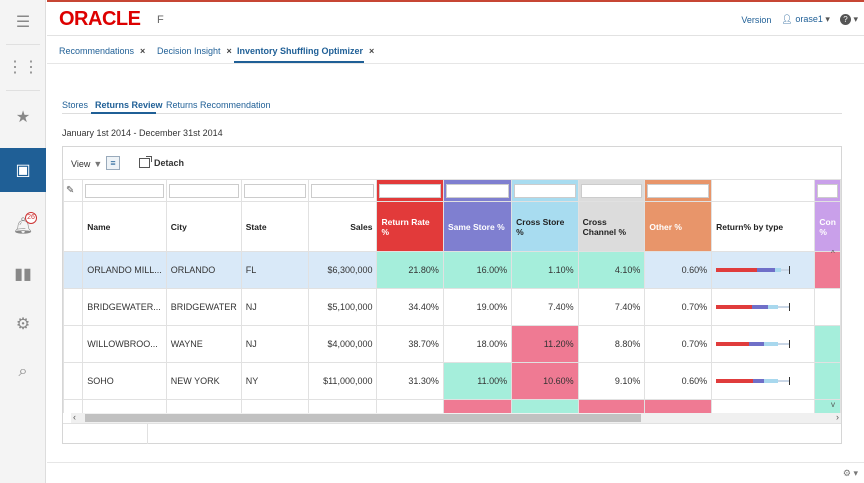 The height and width of the screenshot is (483, 864). I want to click on cell-same-store: 18.00%, so click(477, 344).